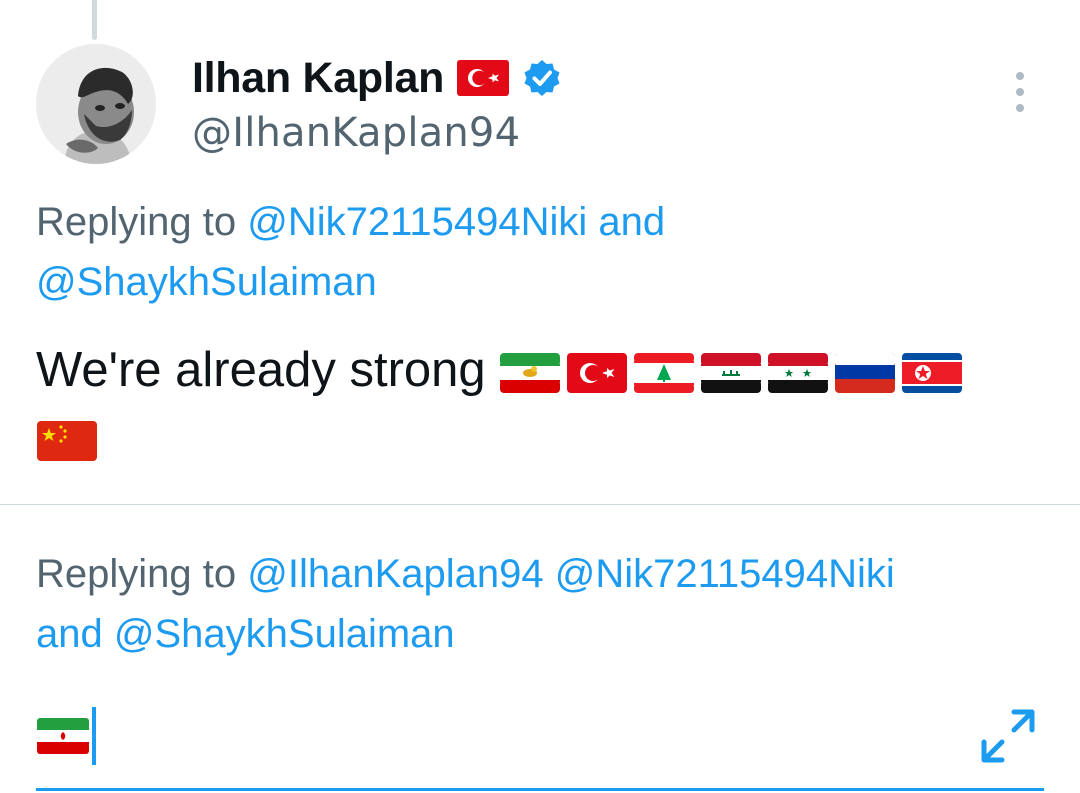 This screenshot has height=793, width=1080. What do you see at coordinates (530, 373) in the screenshot?
I see `iran-lion-and-sun-flag-icon` at bounding box center [530, 373].